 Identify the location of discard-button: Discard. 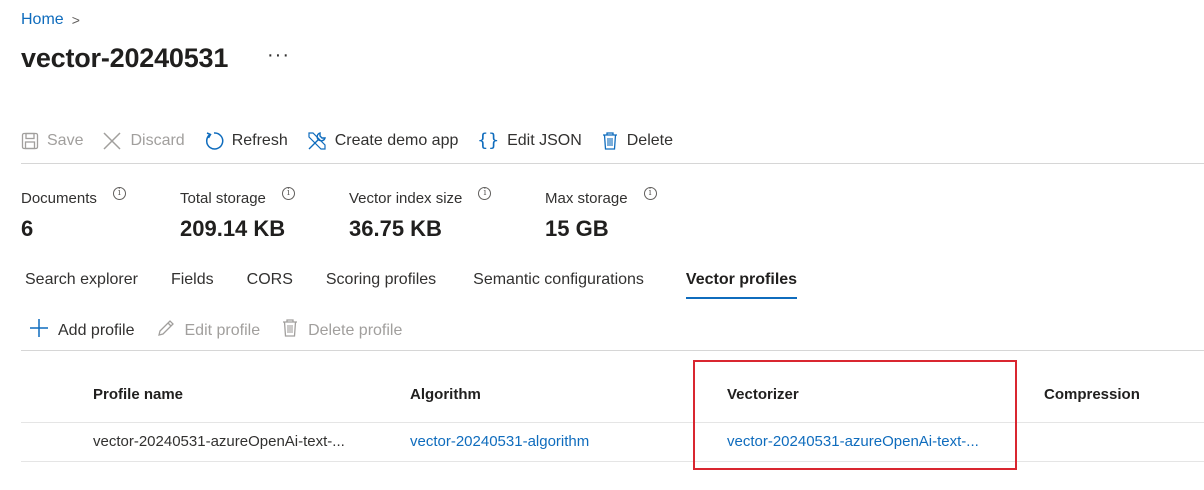
(143, 141).